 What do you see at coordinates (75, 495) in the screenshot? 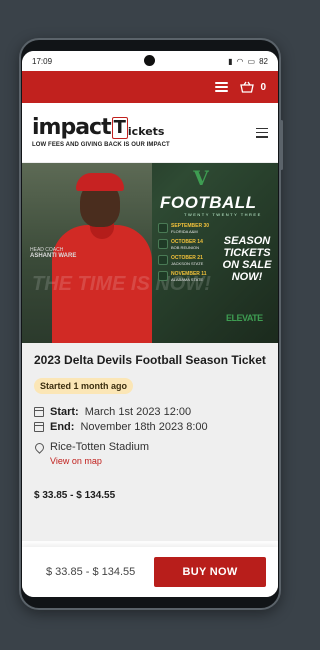
I see `price-range: $ 33.85 - $ 134.55` at bounding box center [75, 495].